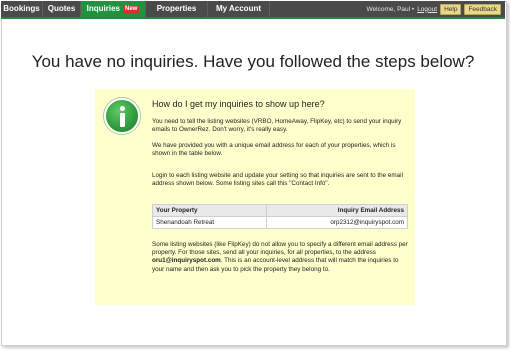 Image resolution: width=510 pixels, height=350 pixels. I want to click on tab-inquiries-label: Inquiries, so click(103, 8).